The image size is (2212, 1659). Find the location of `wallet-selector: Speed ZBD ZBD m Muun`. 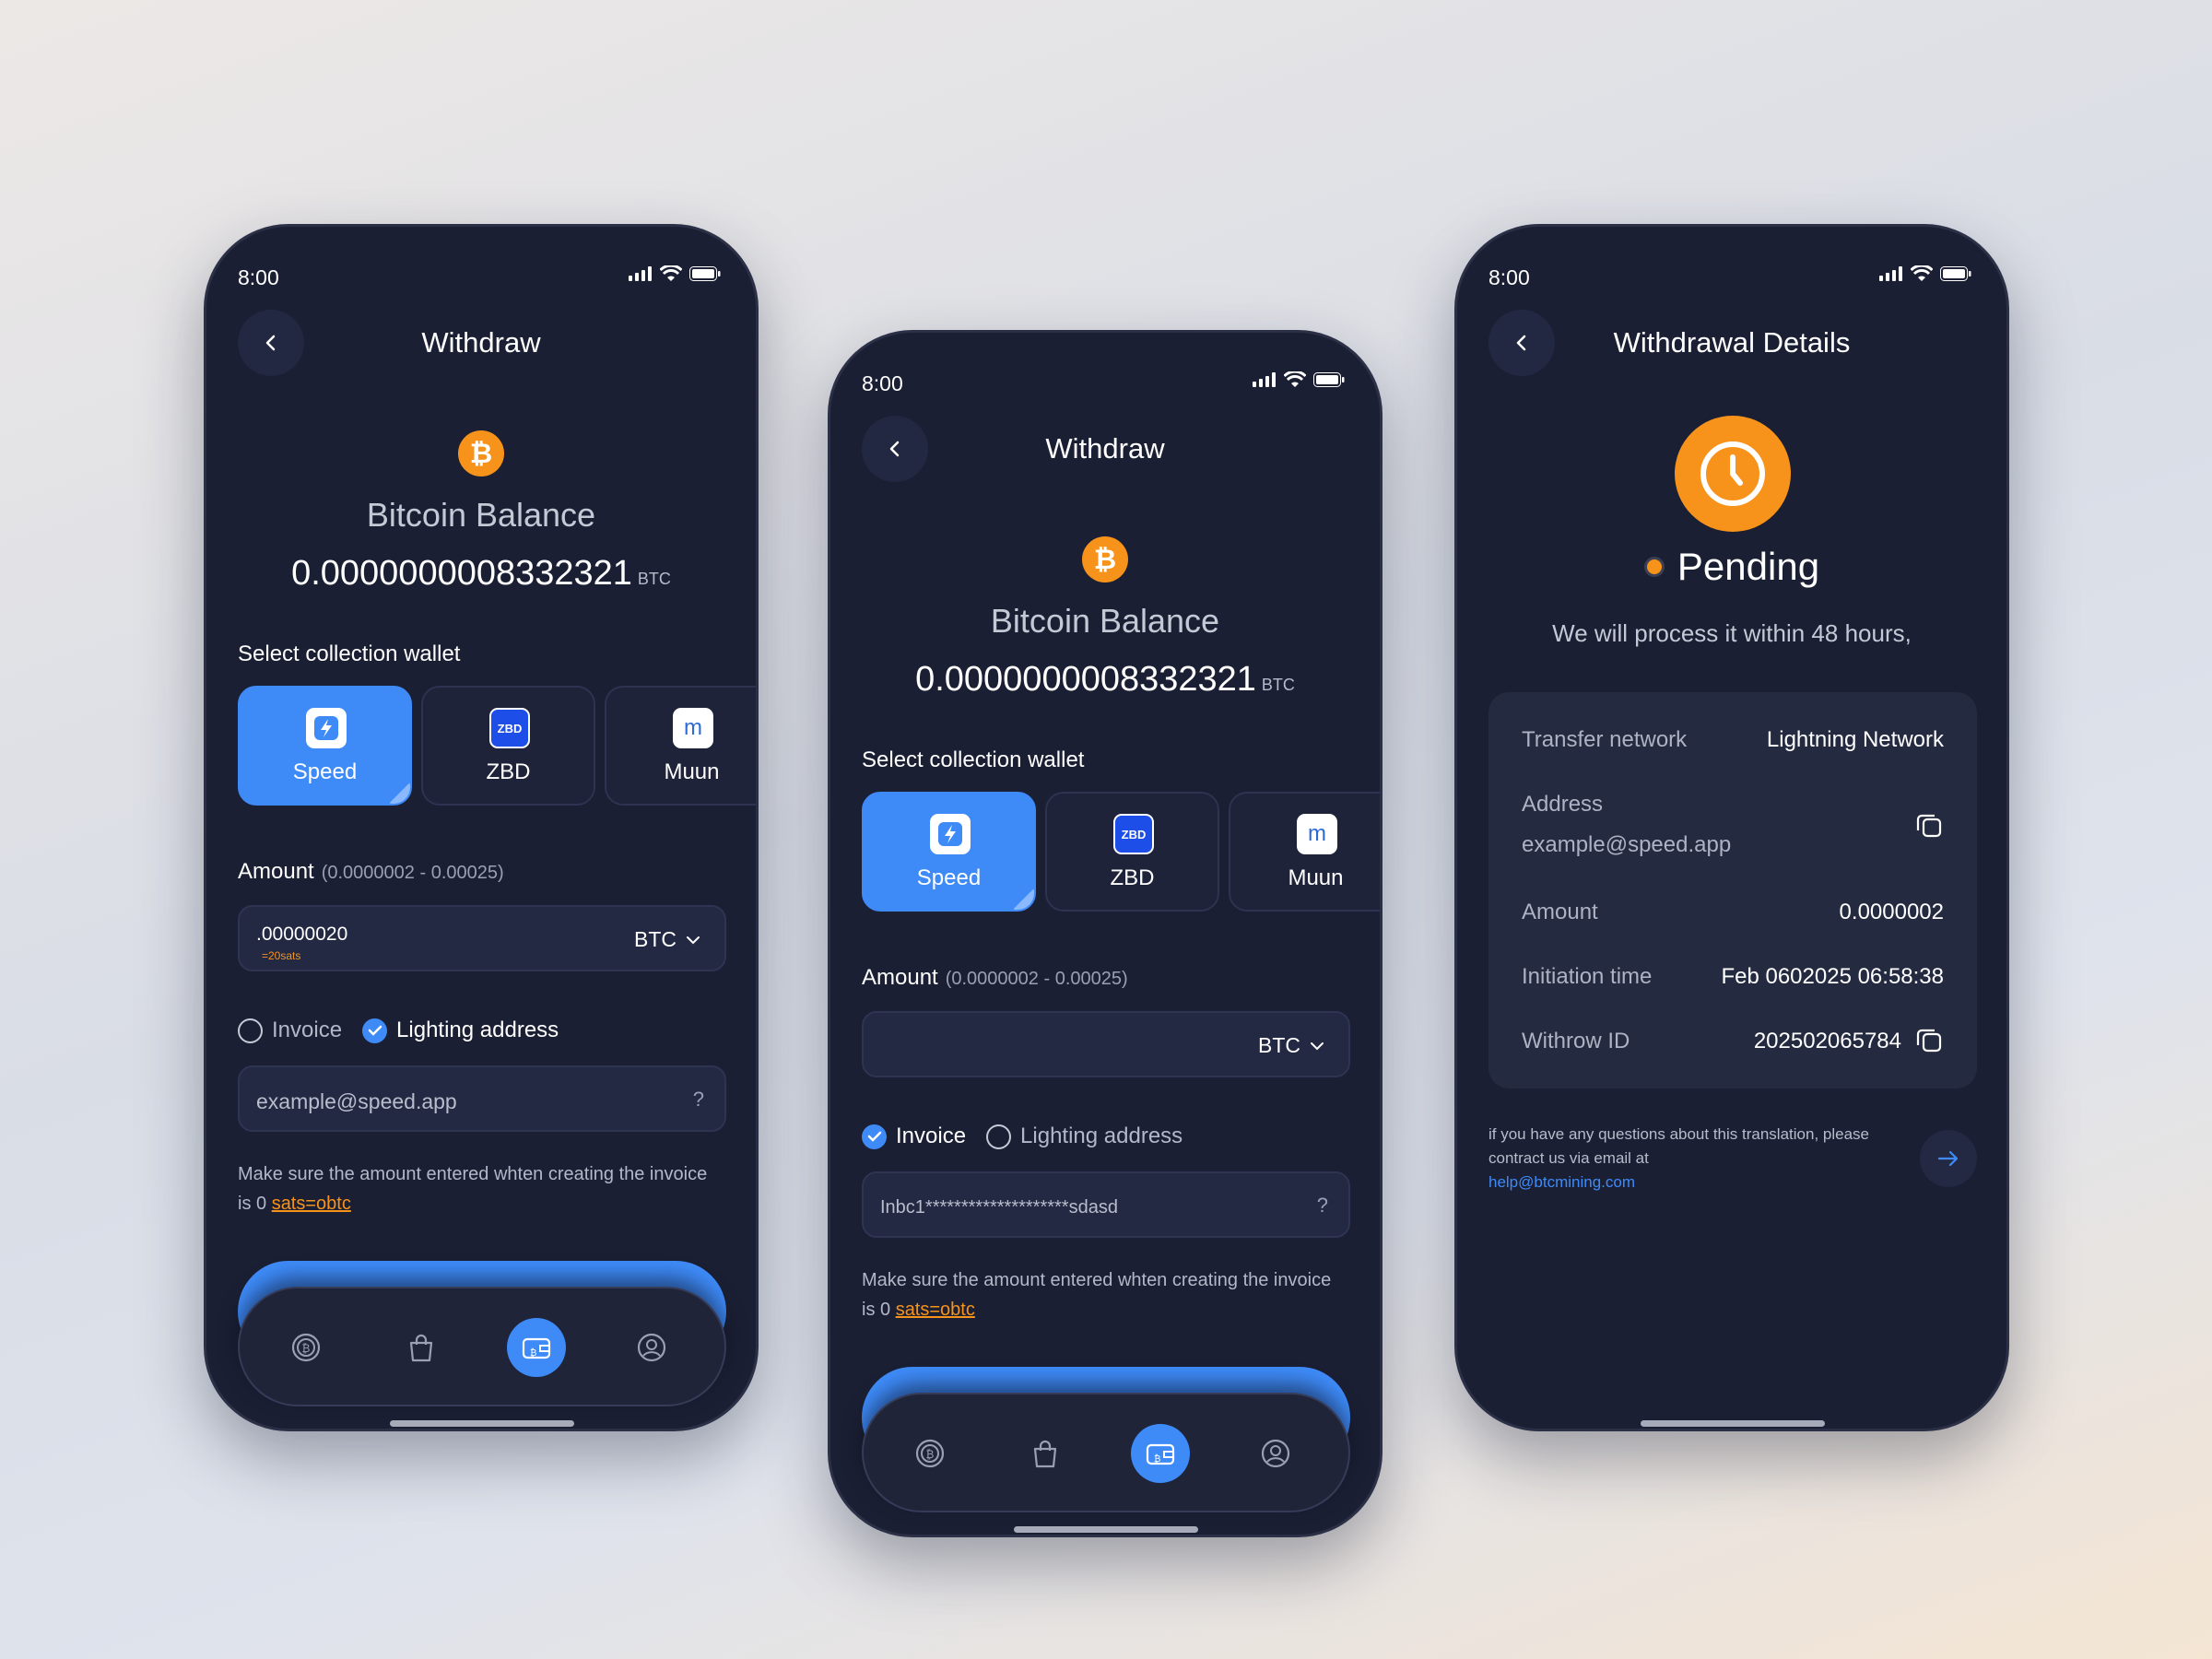

wallet-selector: Speed ZBD ZBD m Muun is located at coordinates (497, 746).